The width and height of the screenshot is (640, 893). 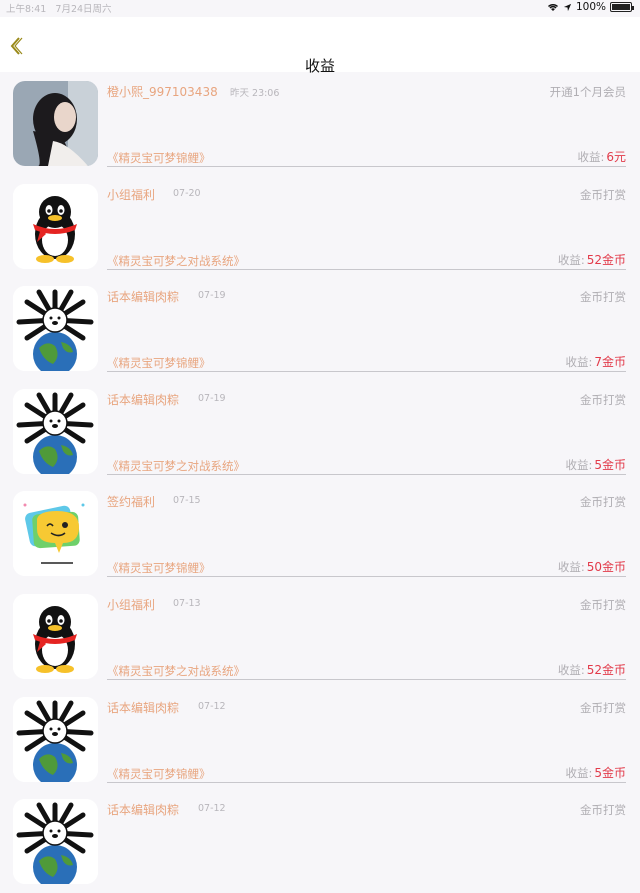 I want to click on income-row: 话本编辑肉粽 07-19 金币打赏 《精灵宝可梦锦鲤》 收益: 7金币, so click(x=320, y=328).